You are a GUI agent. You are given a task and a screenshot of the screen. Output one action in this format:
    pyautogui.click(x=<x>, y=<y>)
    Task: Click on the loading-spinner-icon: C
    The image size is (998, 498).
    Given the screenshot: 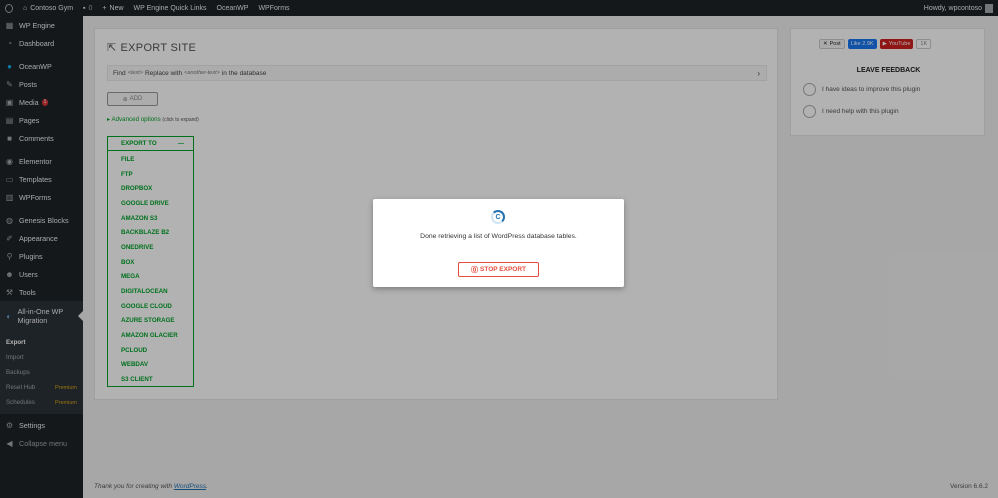 What is the action you would take?
    pyautogui.click(x=498, y=217)
    